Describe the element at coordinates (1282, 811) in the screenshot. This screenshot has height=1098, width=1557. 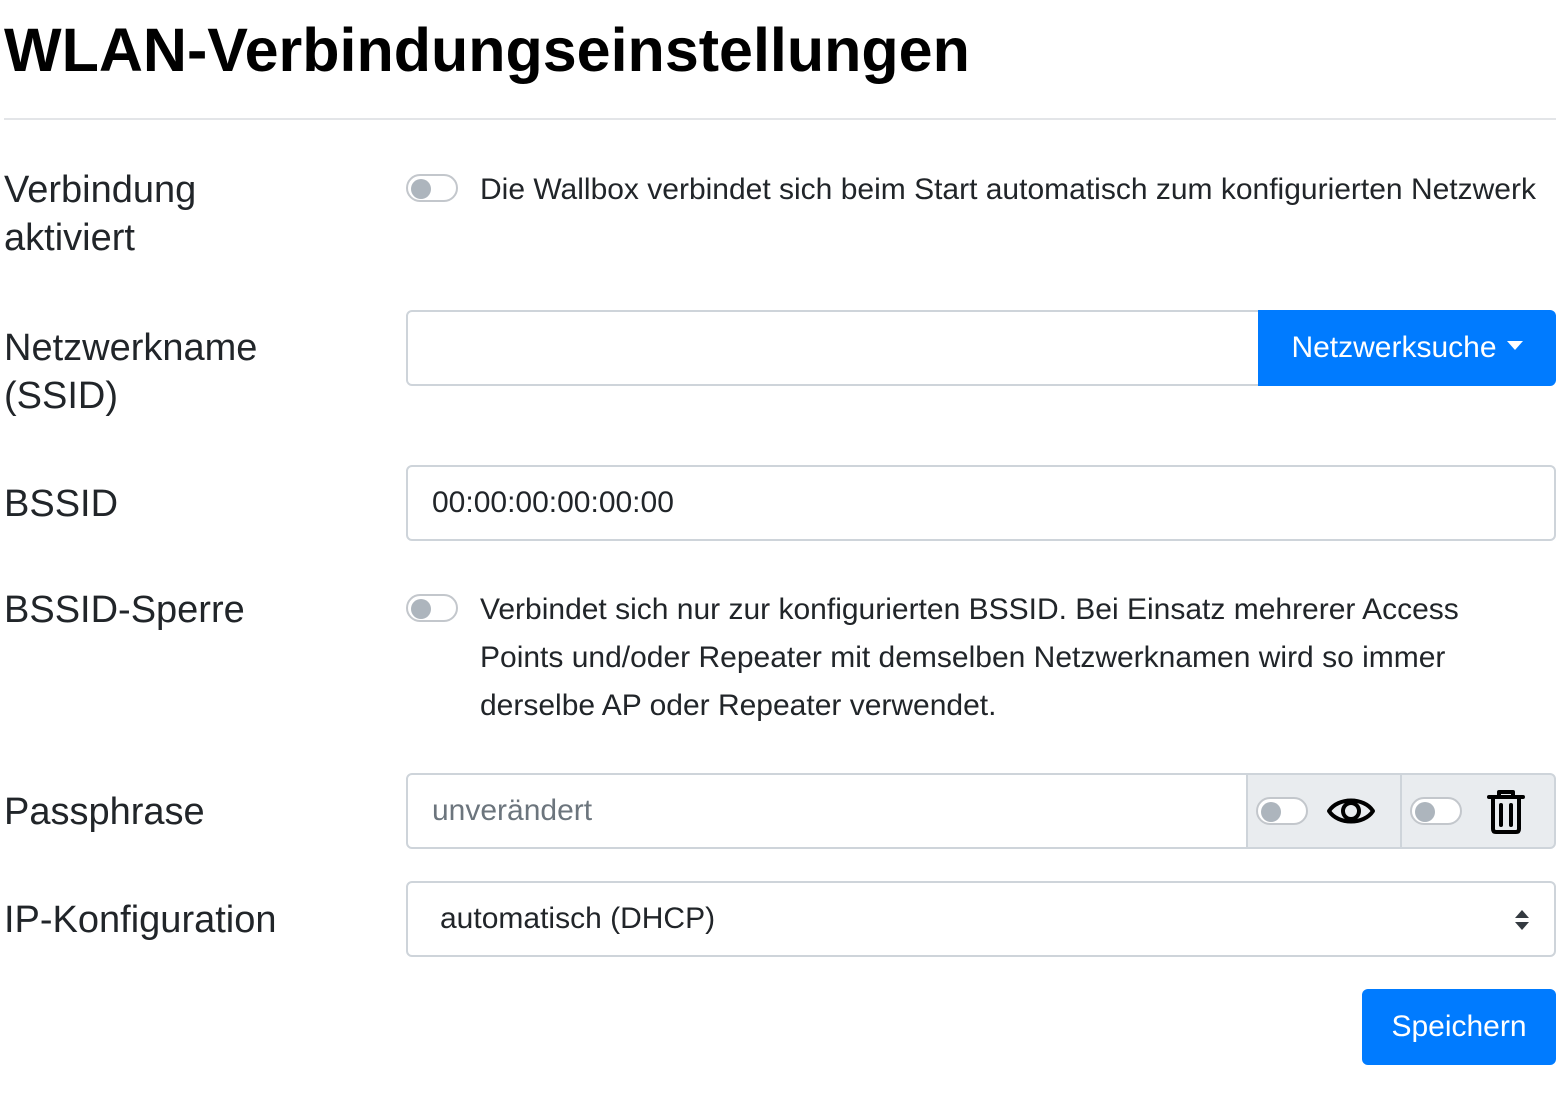
I see `show-passphrase-switch` at that location.